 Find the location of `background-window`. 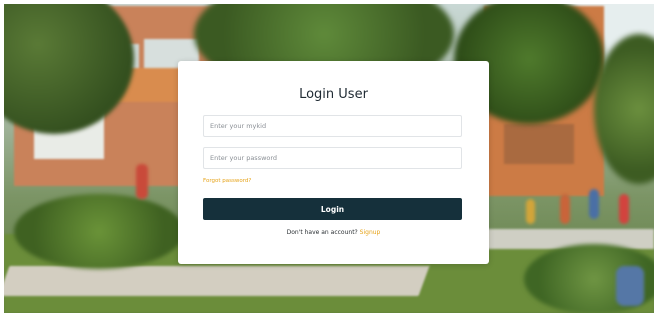

background-window is located at coordinates (539, 144).